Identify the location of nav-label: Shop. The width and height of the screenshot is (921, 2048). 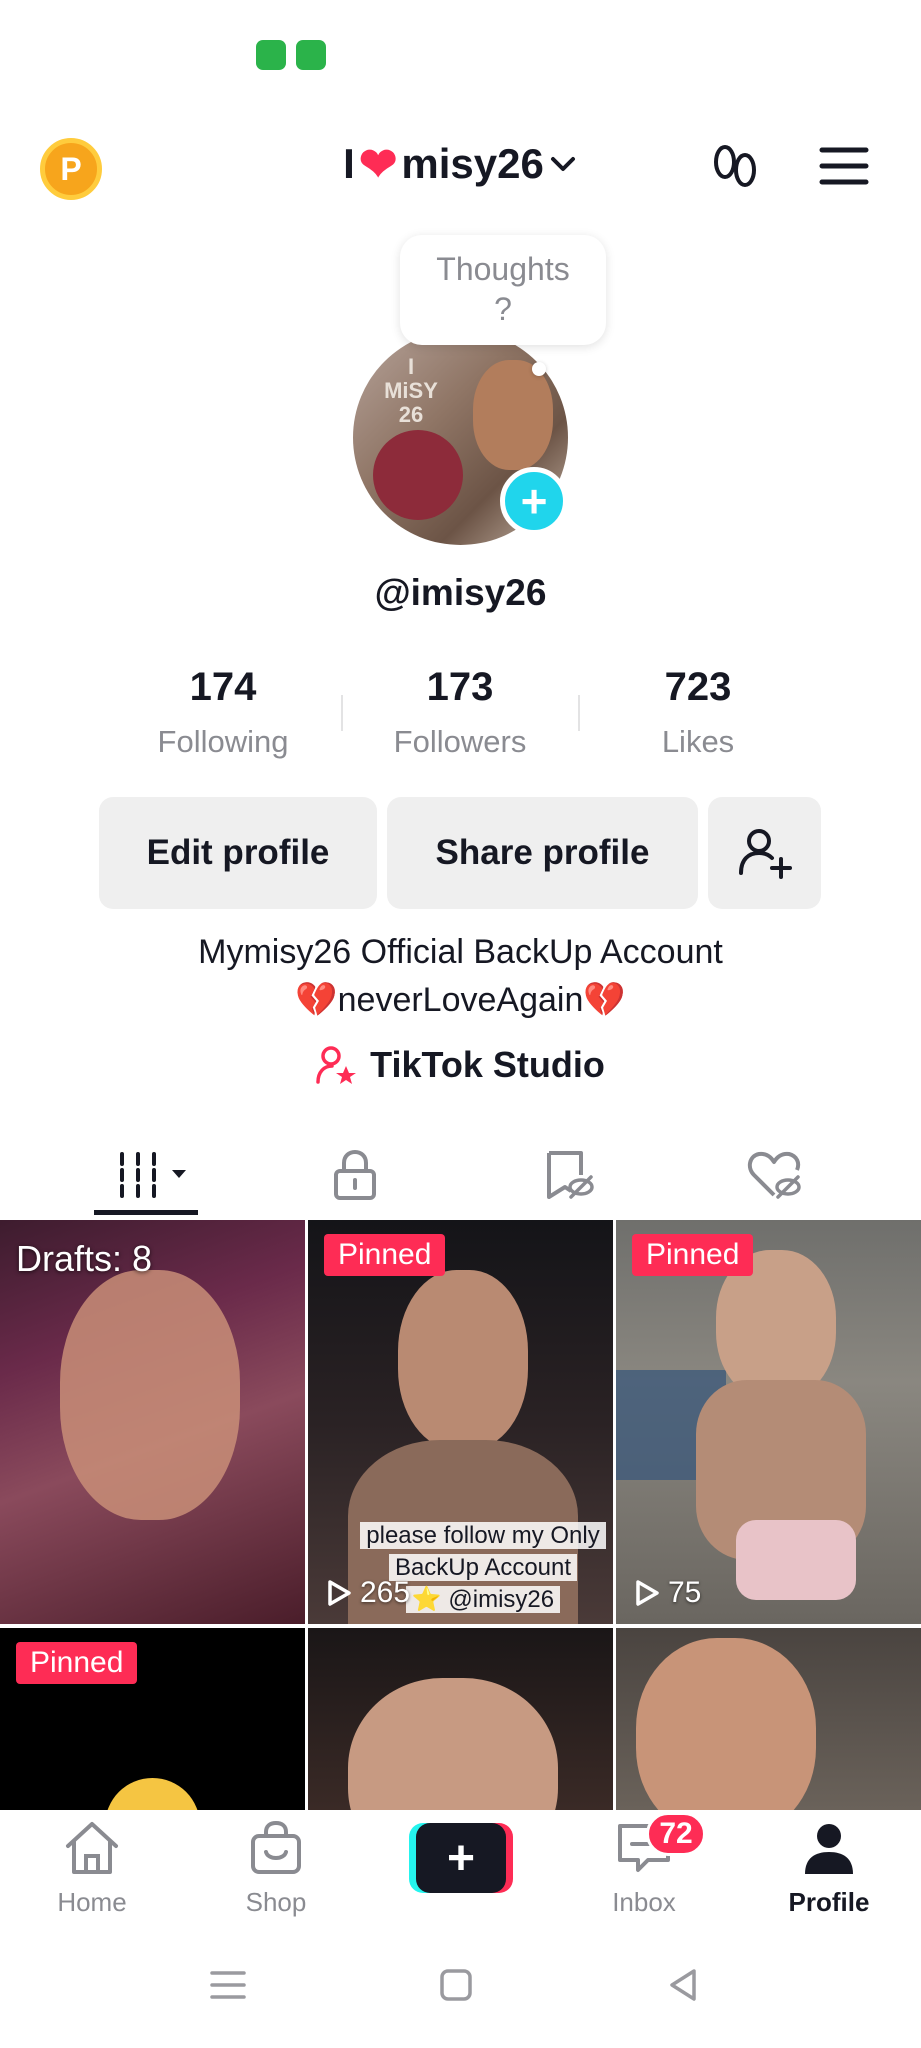
(276, 1902).